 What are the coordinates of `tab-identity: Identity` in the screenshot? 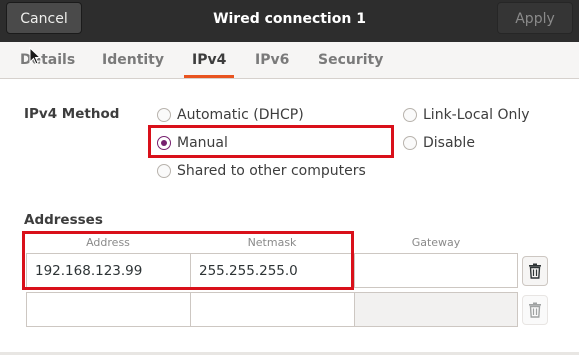 It's located at (133, 60).